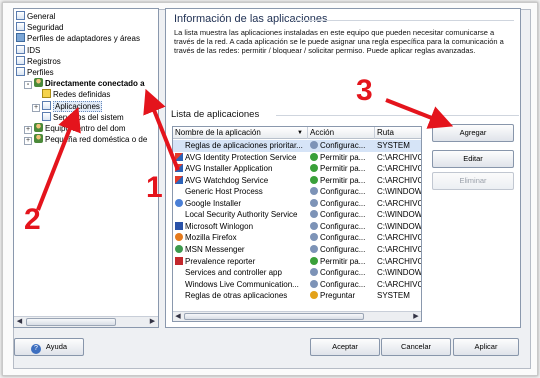 This screenshot has height=378, width=540. I want to click on allow-icon, so click(314, 179).